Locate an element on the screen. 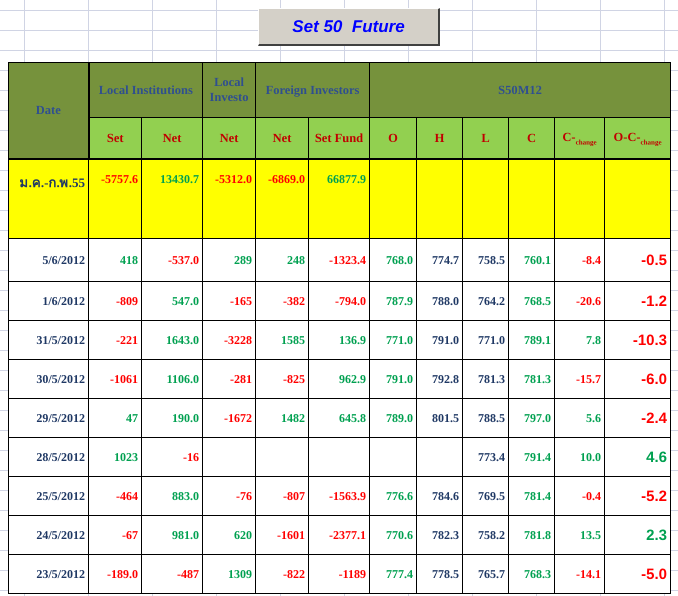  group-header: Local Investo is located at coordinates (229, 89).